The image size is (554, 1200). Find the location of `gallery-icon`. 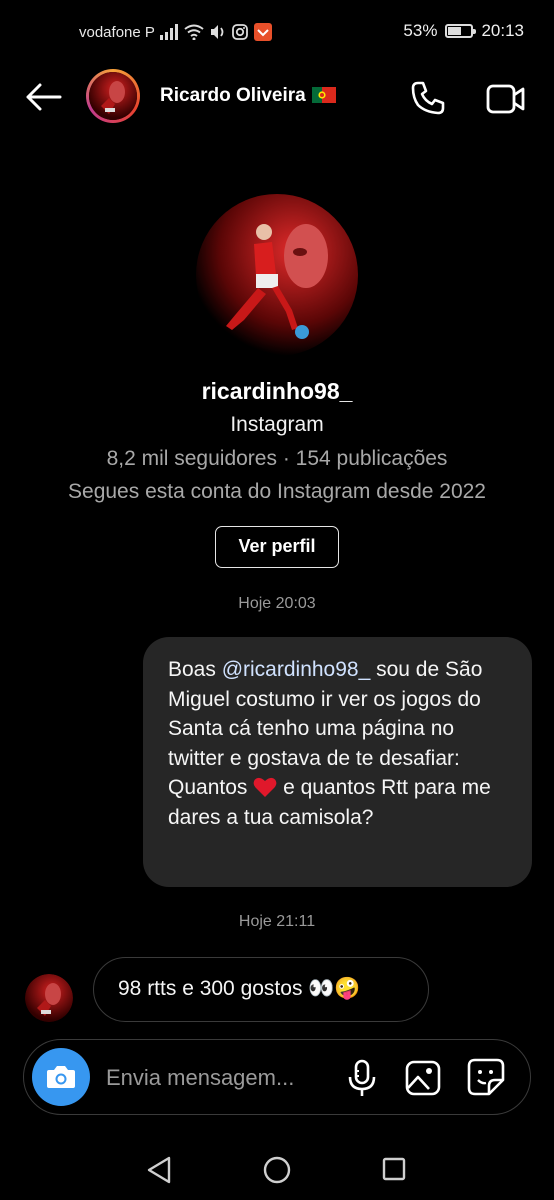

gallery-icon is located at coordinates (423, 1078).